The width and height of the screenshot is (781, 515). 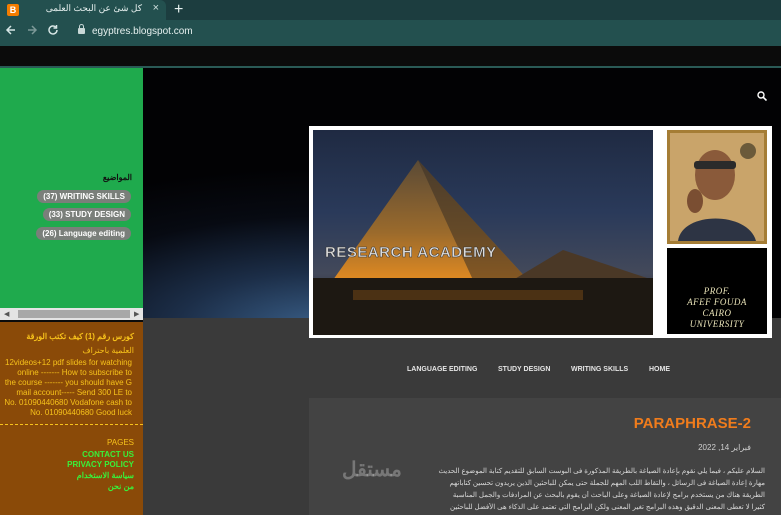 I want to click on forward-icon, so click(x=32, y=30).